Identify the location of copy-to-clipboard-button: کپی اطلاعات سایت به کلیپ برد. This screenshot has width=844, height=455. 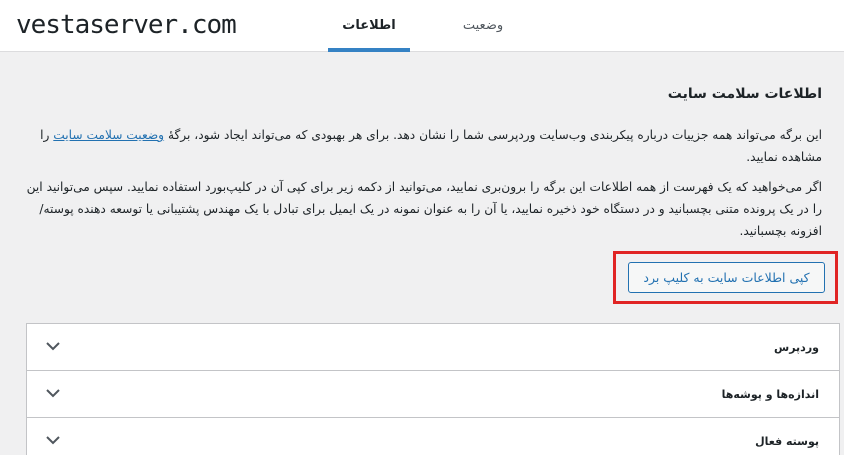
(726, 277).